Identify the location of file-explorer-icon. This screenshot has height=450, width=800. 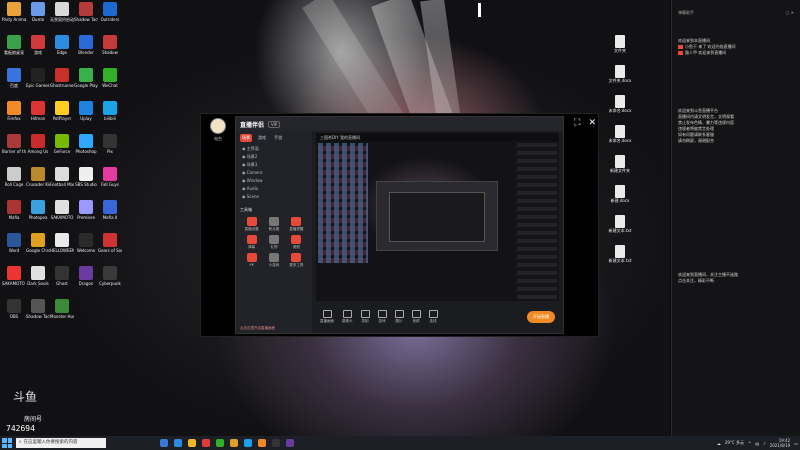
(192, 443).